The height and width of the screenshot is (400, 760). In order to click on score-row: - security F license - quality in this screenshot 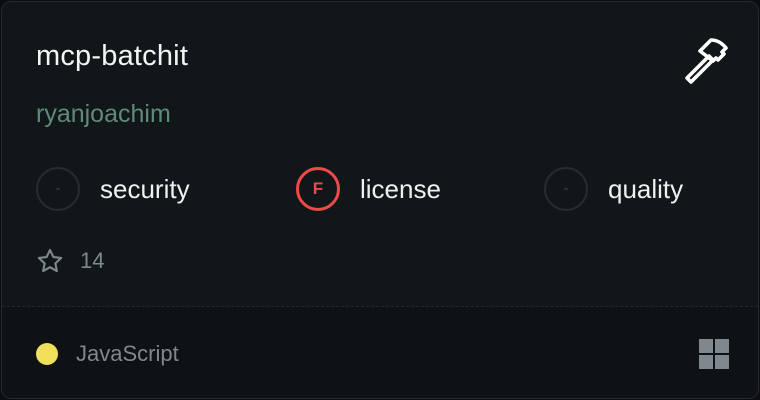, I will do `click(380, 189)`.